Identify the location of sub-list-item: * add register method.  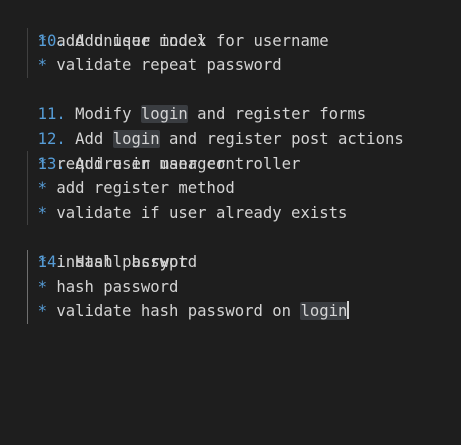
(117, 188).